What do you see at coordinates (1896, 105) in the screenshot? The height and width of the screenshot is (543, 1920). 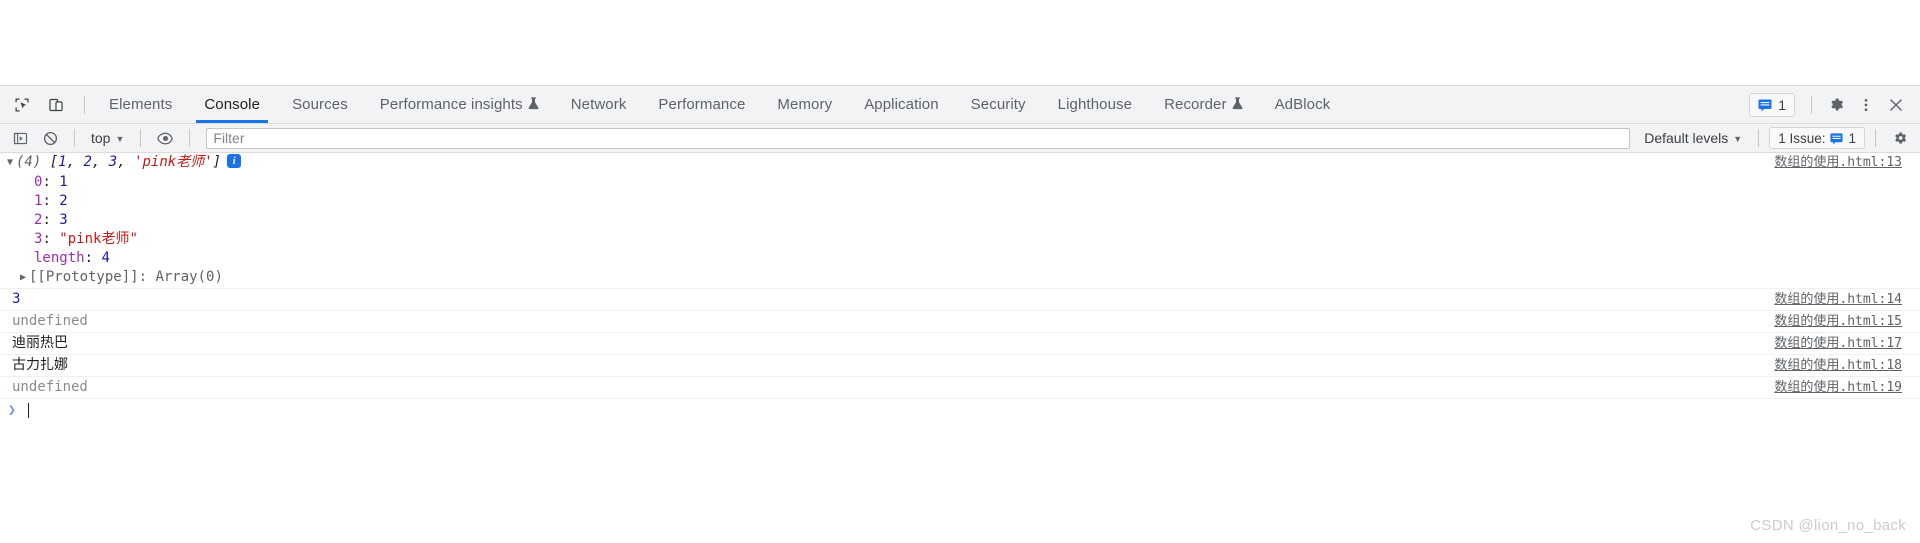 I see `devtools-close-button` at bounding box center [1896, 105].